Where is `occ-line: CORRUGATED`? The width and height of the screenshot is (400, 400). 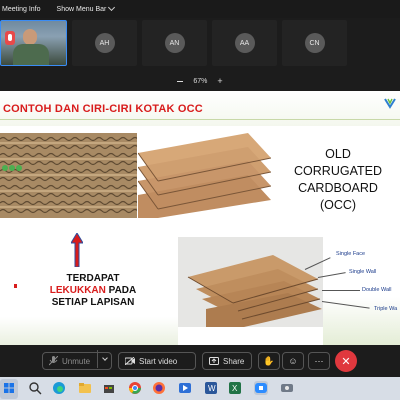 occ-line: CORRUGATED is located at coordinates (338, 171).